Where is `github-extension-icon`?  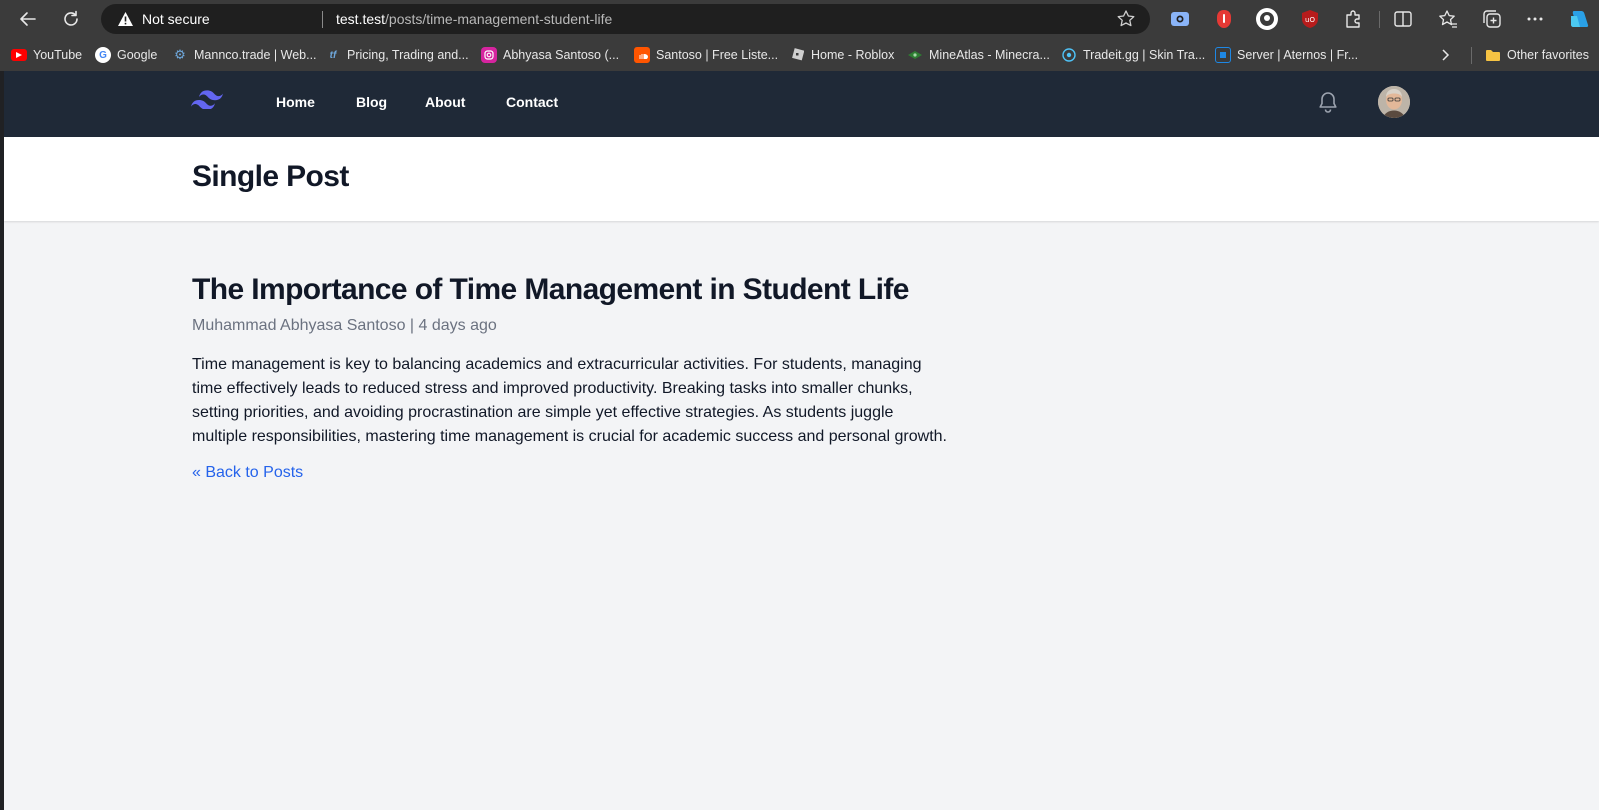
github-extension-icon is located at coordinates (1267, 19).